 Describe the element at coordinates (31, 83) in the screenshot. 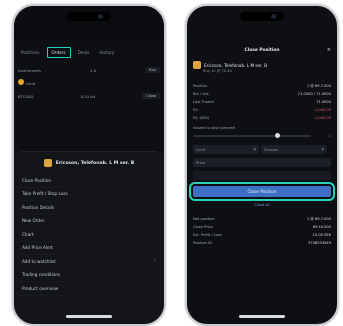

I see `row-label: Limit` at that location.